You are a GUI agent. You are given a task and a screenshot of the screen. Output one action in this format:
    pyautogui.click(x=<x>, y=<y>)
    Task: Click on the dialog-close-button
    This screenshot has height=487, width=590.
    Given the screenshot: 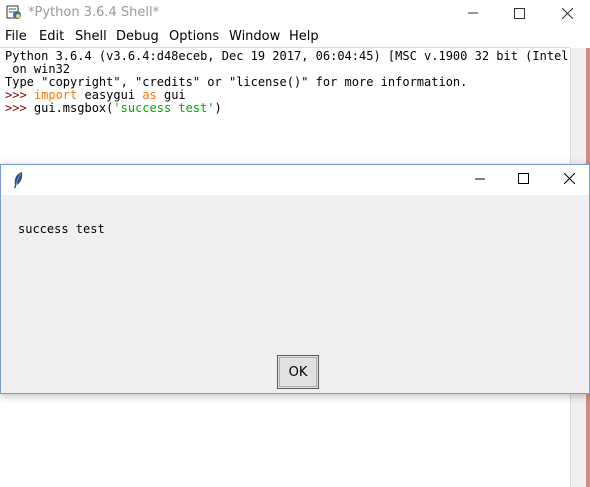 What is the action you would take?
    pyautogui.click(x=568, y=180)
    